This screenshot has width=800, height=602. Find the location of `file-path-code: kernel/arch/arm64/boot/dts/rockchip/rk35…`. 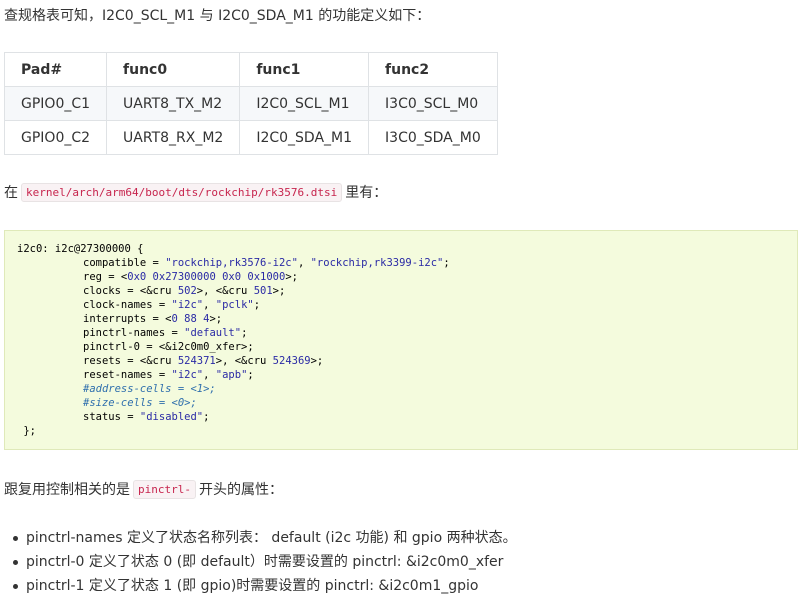

file-path-code: kernel/arch/arm64/boot/dts/rockchip/rk35… is located at coordinates (182, 192).